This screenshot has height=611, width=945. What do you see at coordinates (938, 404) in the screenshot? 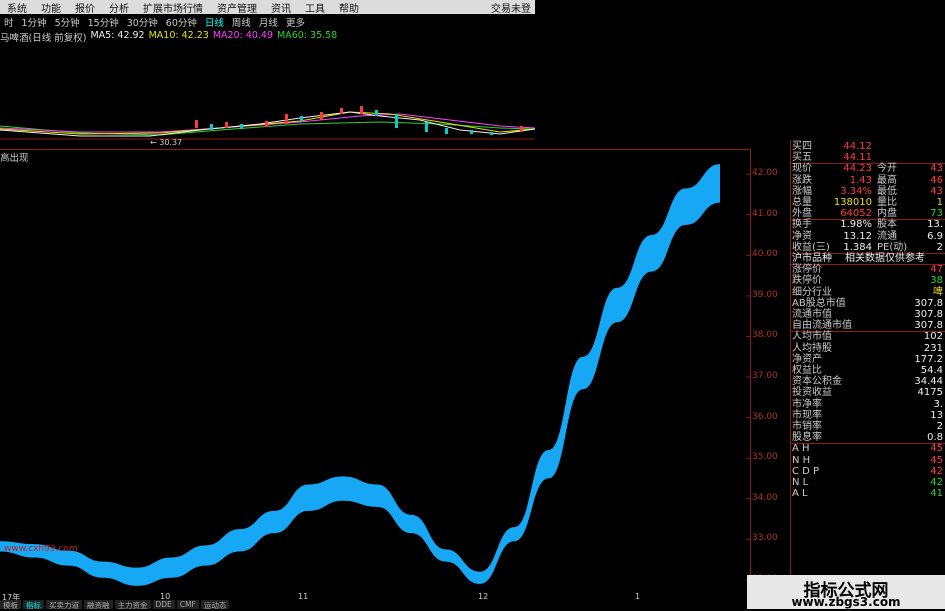
I see `quote-value: 3.` at bounding box center [938, 404].